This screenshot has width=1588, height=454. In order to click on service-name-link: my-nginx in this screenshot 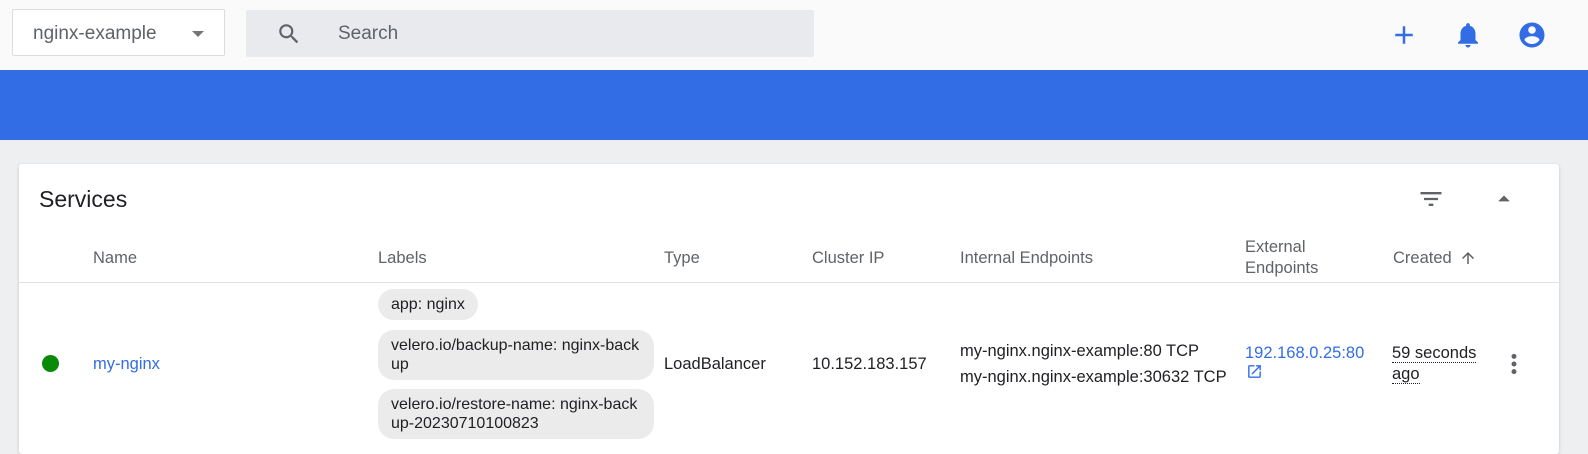, I will do `click(126, 364)`.